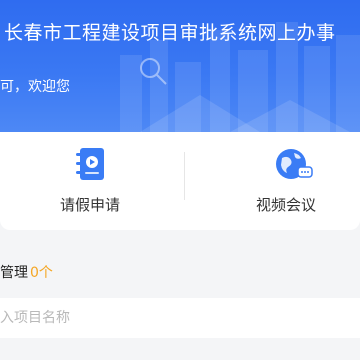 This screenshot has width=360, height=360. What do you see at coordinates (41, 273) in the screenshot?
I see `project-count-badge: 0个` at bounding box center [41, 273].